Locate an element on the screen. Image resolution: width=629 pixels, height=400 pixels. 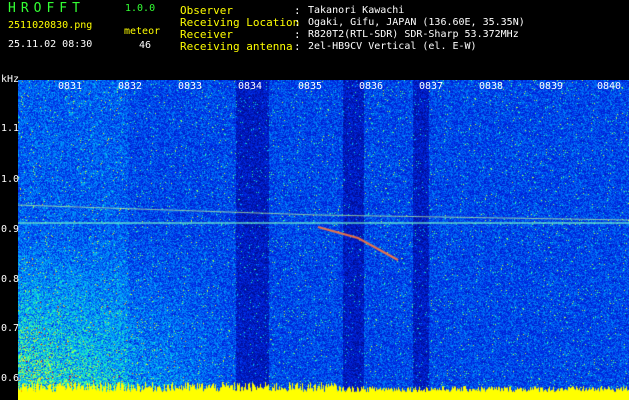
freq-tick: 0.9 is located at coordinates (10, 229).